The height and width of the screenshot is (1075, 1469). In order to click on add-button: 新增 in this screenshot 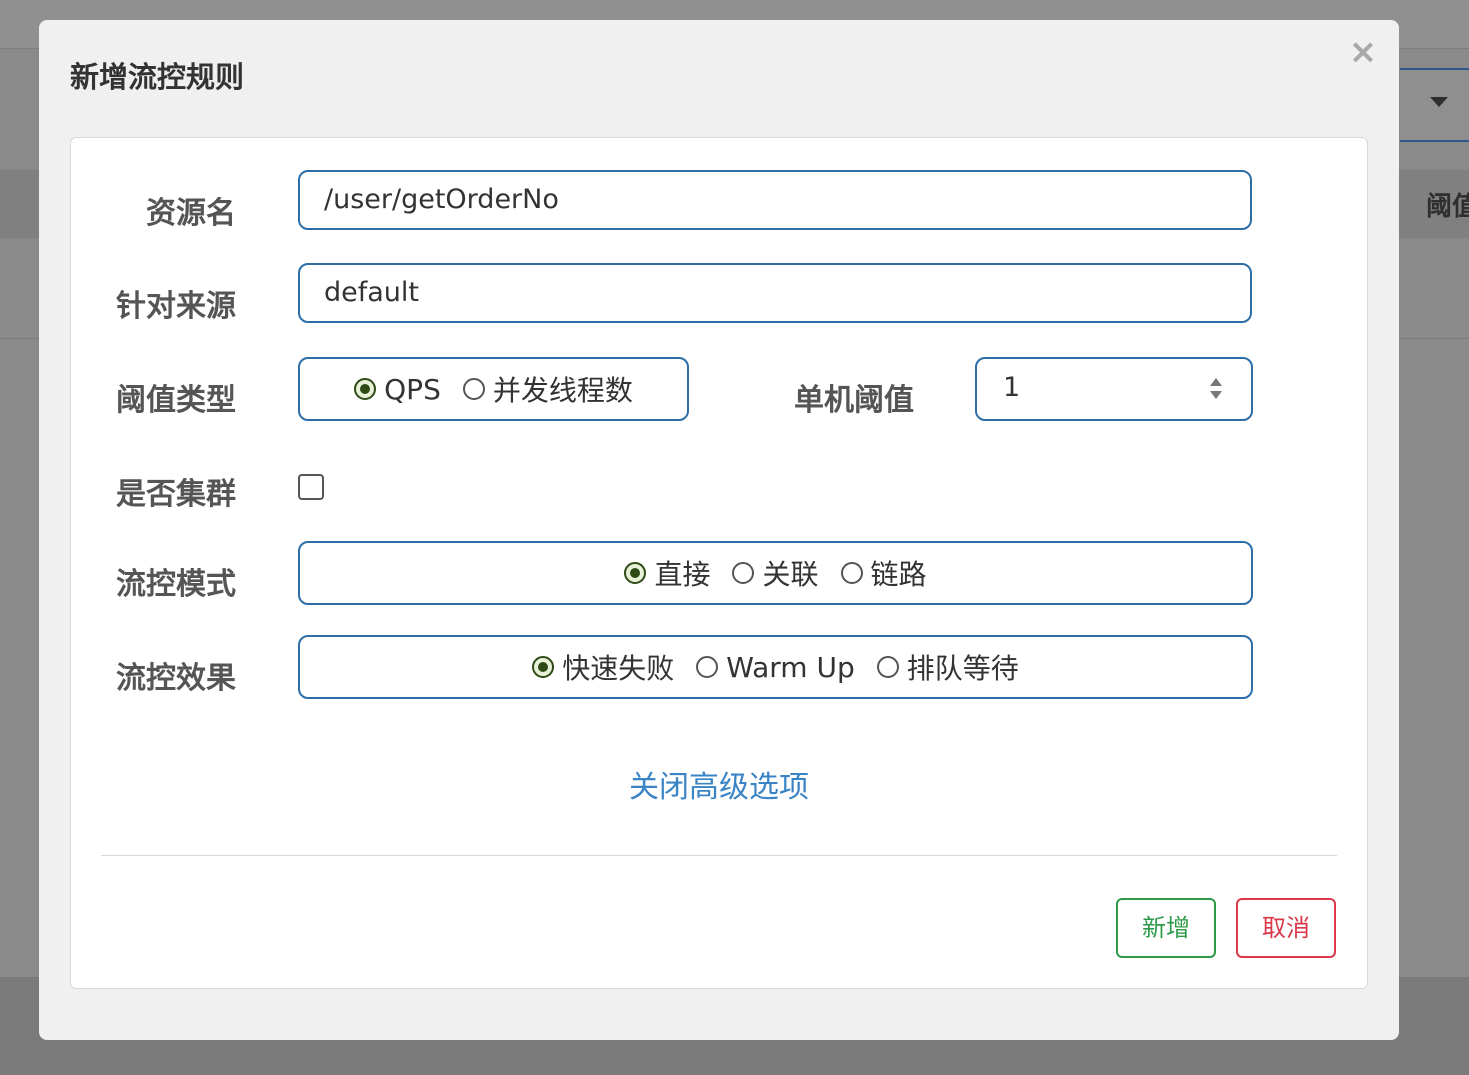, I will do `click(1166, 928)`.